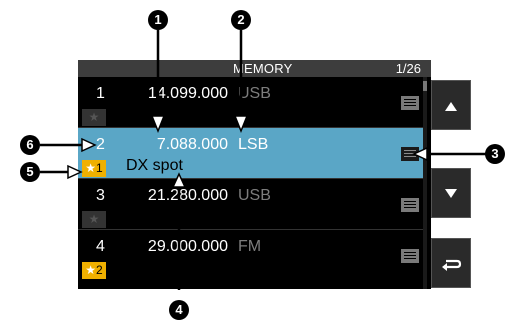  What do you see at coordinates (30, 172) in the screenshot?
I see `callout-5: 5` at bounding box center [30, 172].